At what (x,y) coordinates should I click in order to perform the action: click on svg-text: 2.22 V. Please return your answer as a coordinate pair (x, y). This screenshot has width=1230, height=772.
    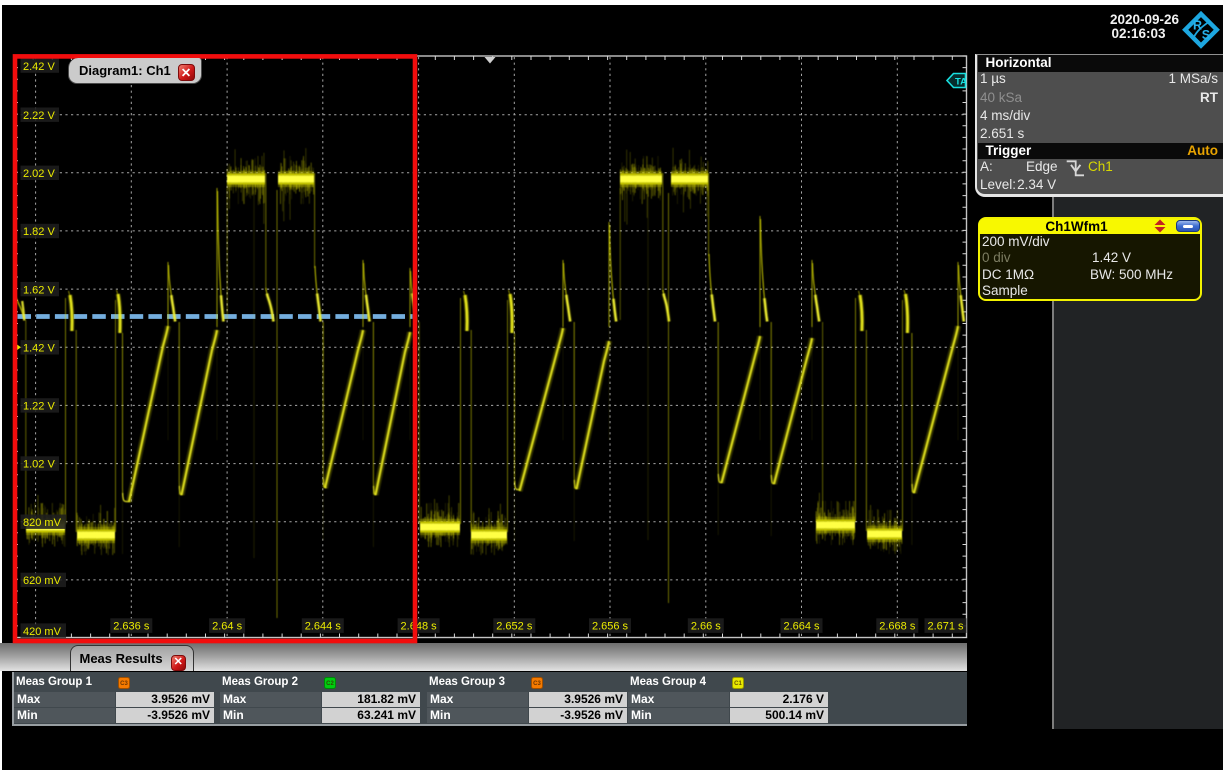
    Looking at the image, I should click on (39, 116).